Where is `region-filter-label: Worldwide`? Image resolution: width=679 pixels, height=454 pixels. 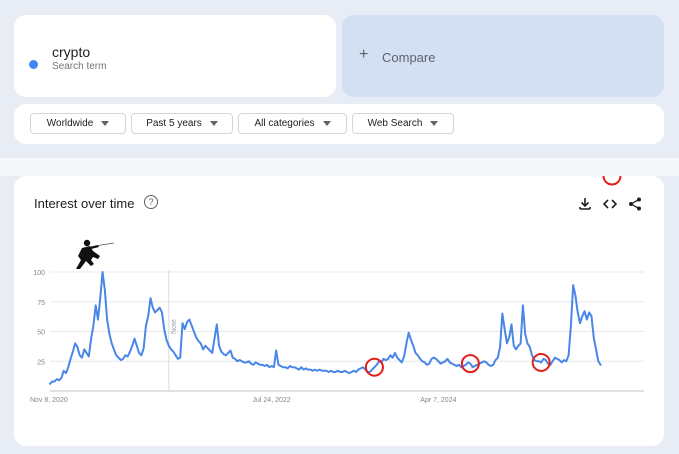
region-filter-label: Worldwide is located at coordinates (70, 123).